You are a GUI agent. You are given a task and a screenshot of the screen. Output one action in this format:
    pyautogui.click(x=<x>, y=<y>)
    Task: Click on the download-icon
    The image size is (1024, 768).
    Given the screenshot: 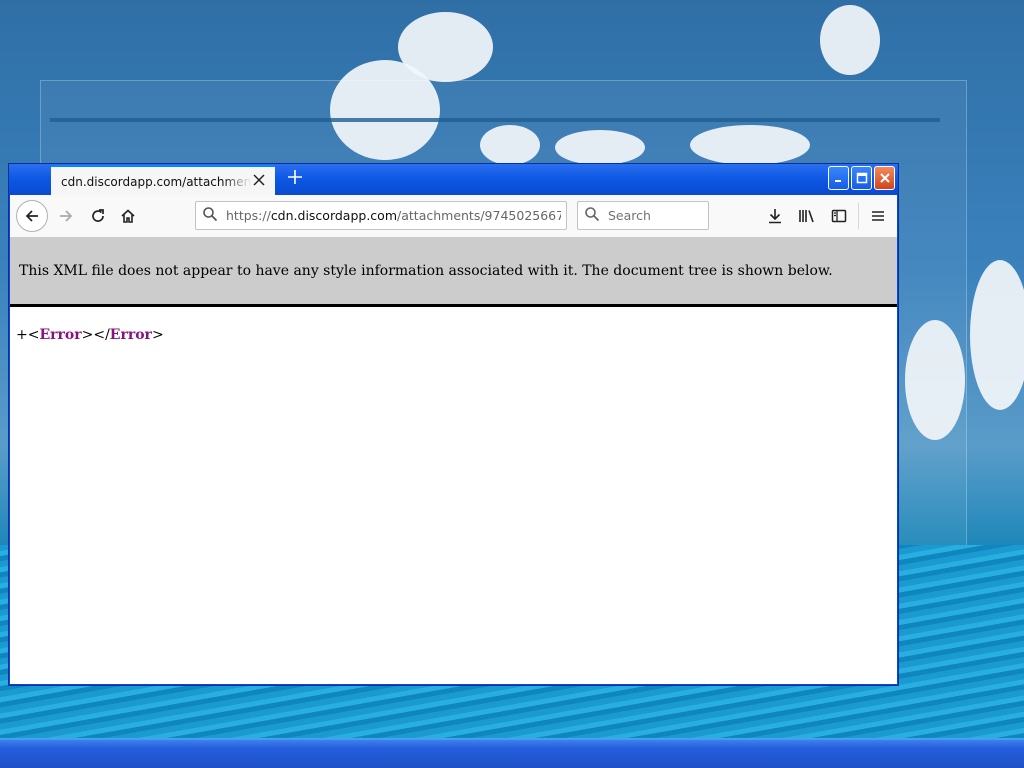 What is the action you would take?
    pyautogui.click(x=775, y=216)
    